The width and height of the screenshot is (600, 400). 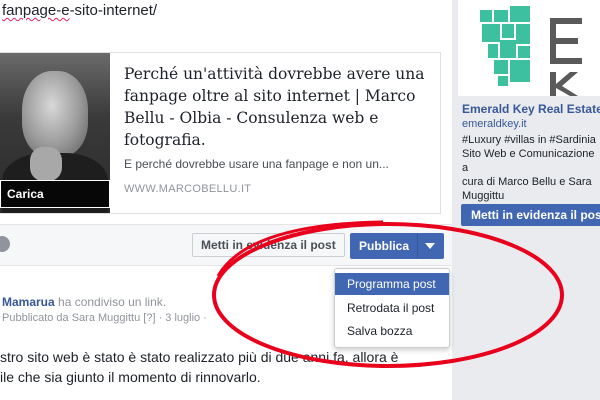 What do you see at coordinates (113, 10) in the screenshot?
I see `composer-text-rest: -sito-internet/` at bounding box center [113, 10].